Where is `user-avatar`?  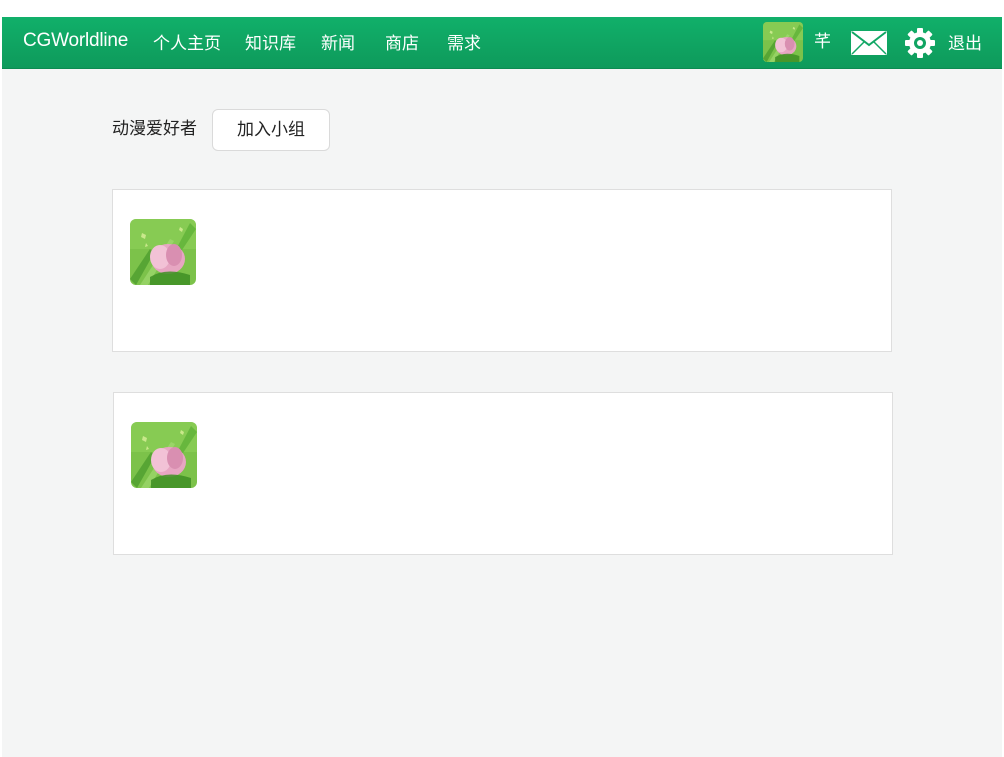
user-avatar is located at coordinates (783, 42).